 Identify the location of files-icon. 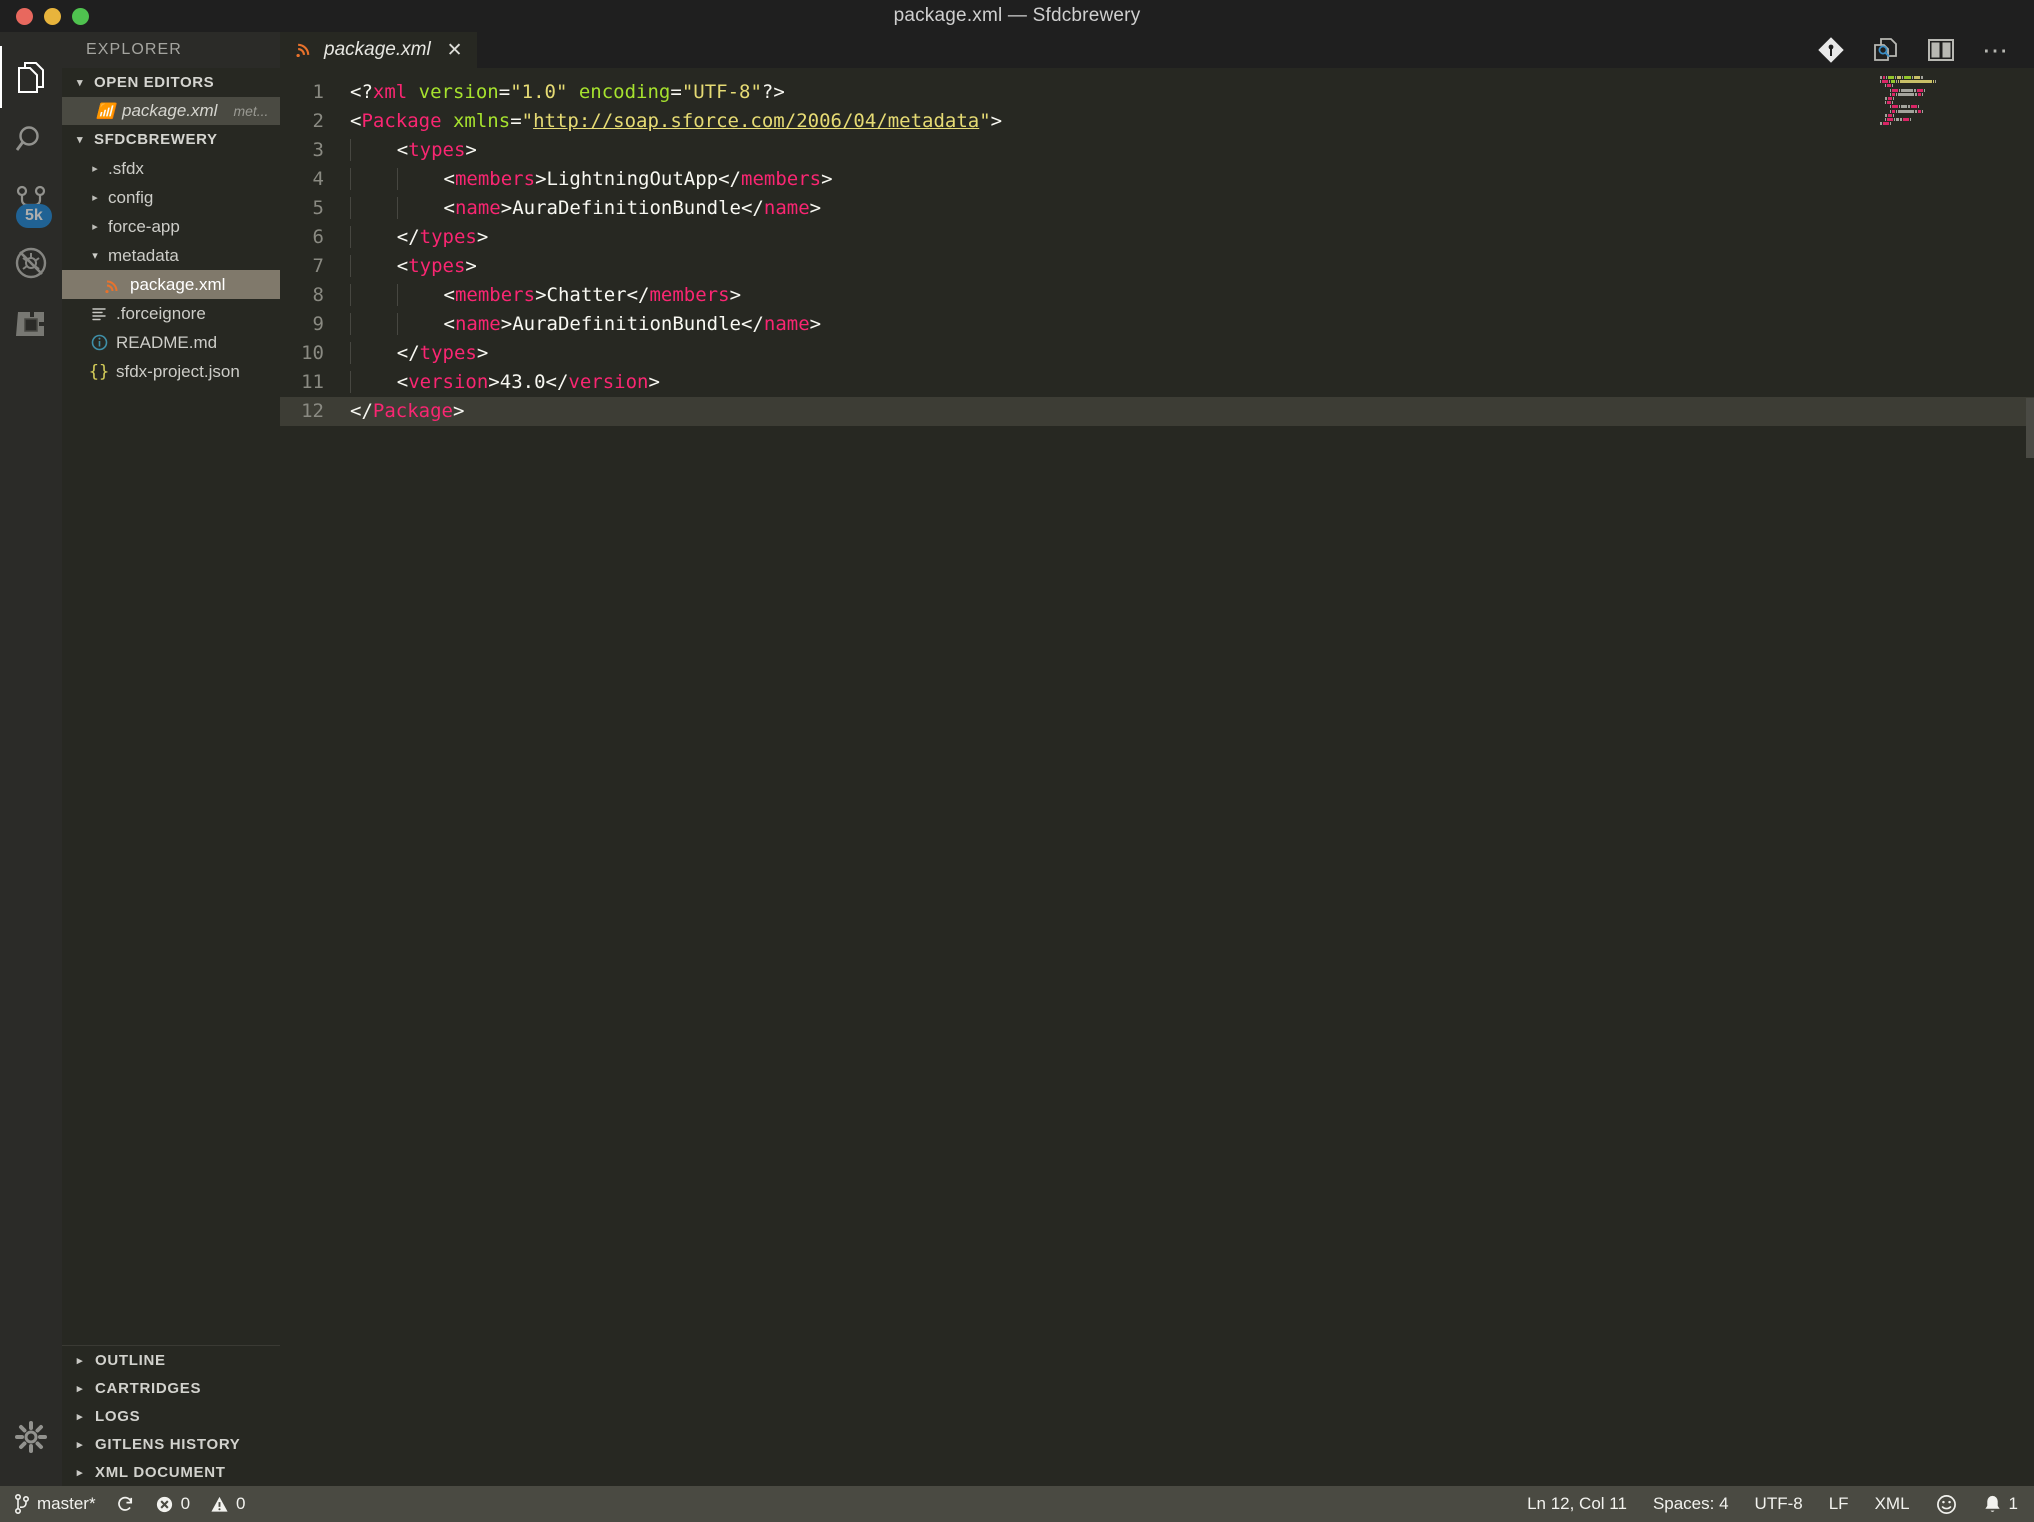
(31, 77).